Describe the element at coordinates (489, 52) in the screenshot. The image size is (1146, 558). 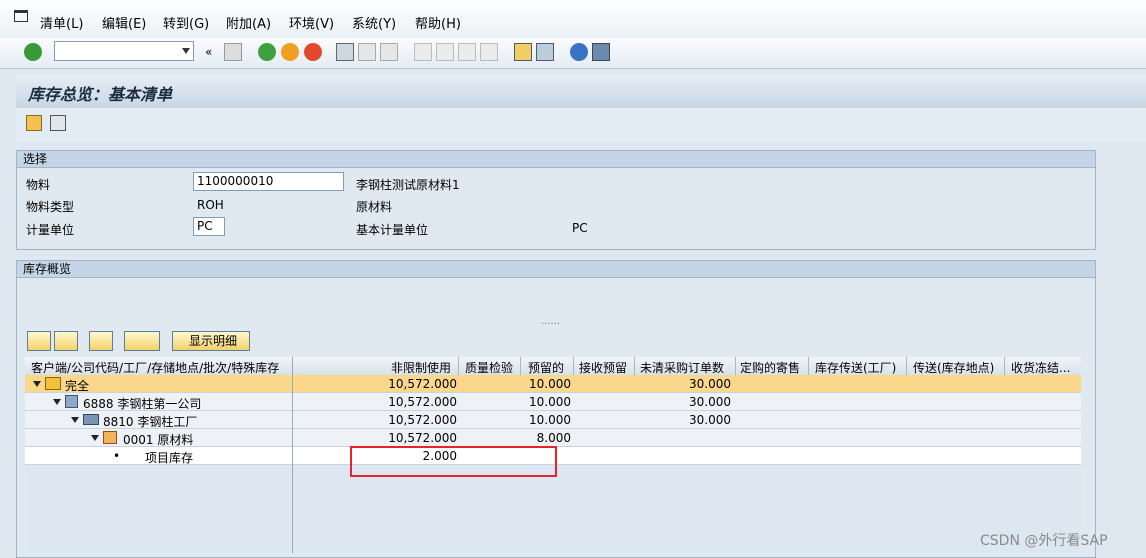
I see `last-page-icon` at that location.